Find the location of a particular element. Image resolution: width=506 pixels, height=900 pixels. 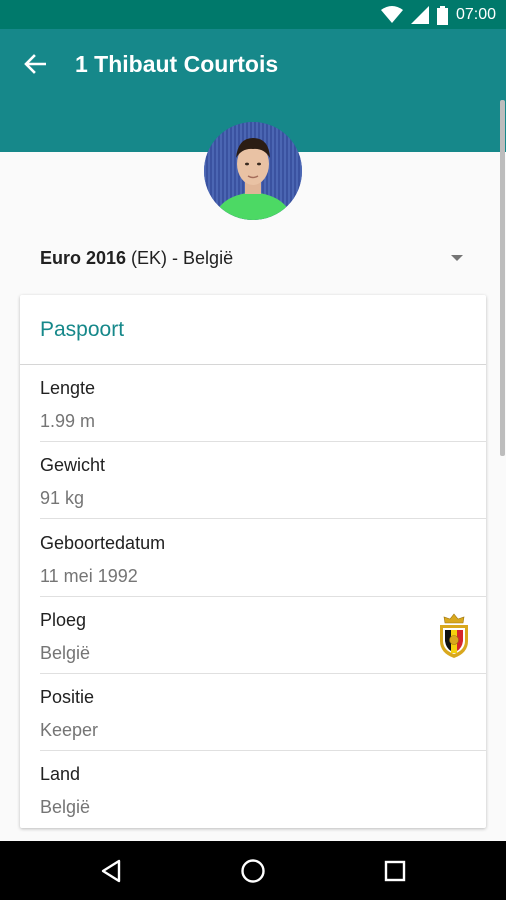

player-avatar is located at coordinates (253, 171).